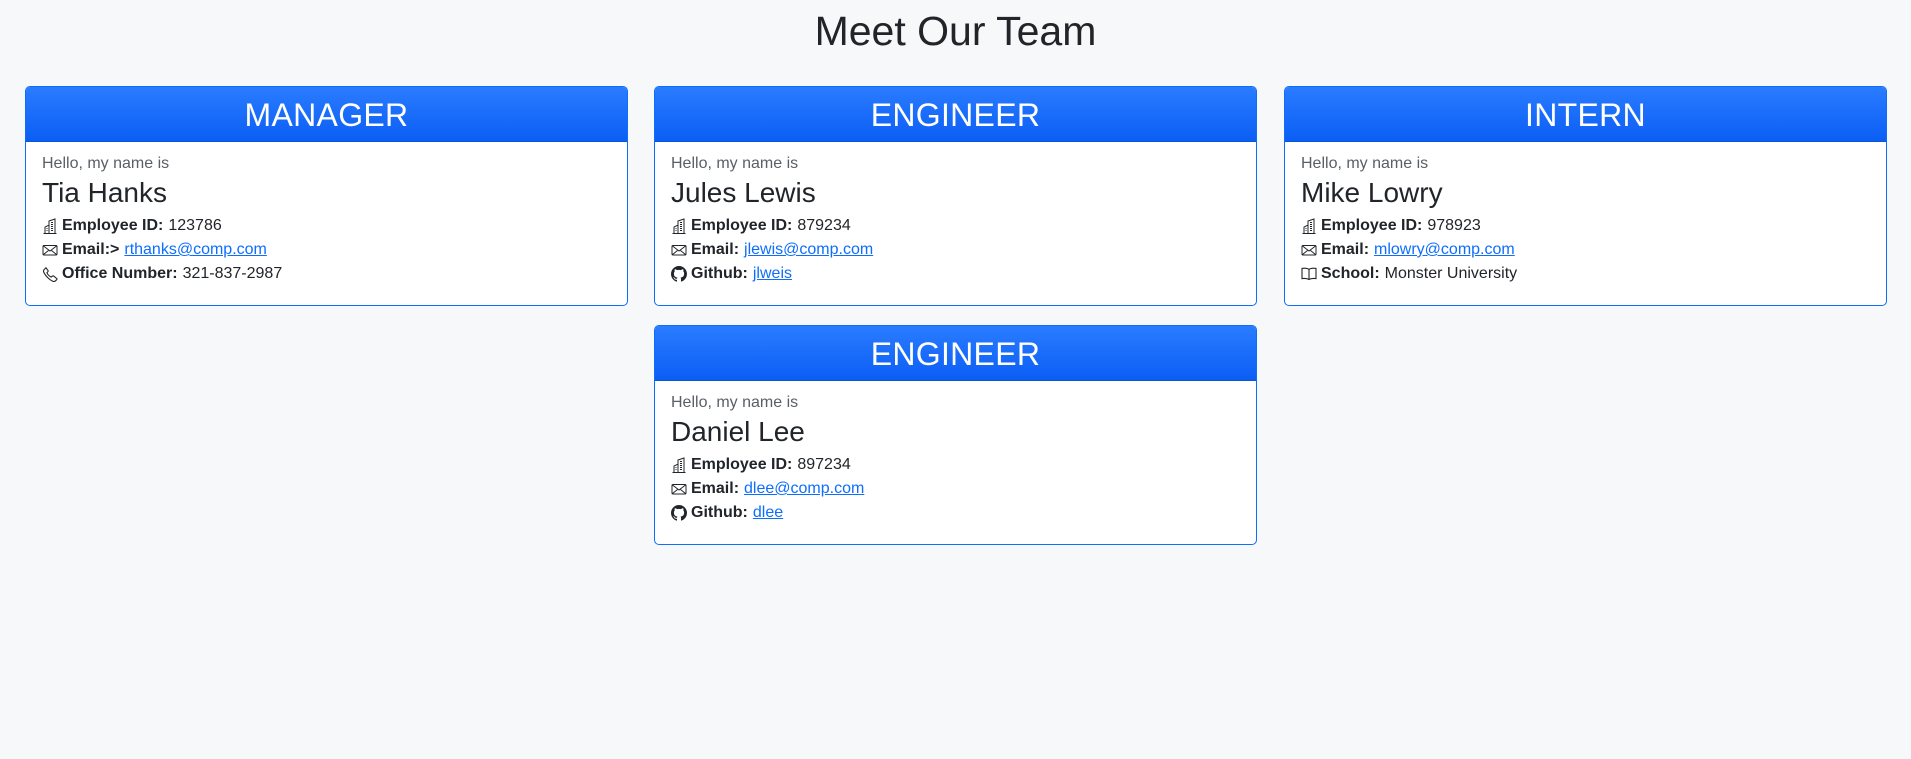 The width and height of the screenshot is (1911, 759). What do you see at coordinates (955, 513) in the screenshot?
I see `github-row: Github: dlee` at bounding box center [955, 513].